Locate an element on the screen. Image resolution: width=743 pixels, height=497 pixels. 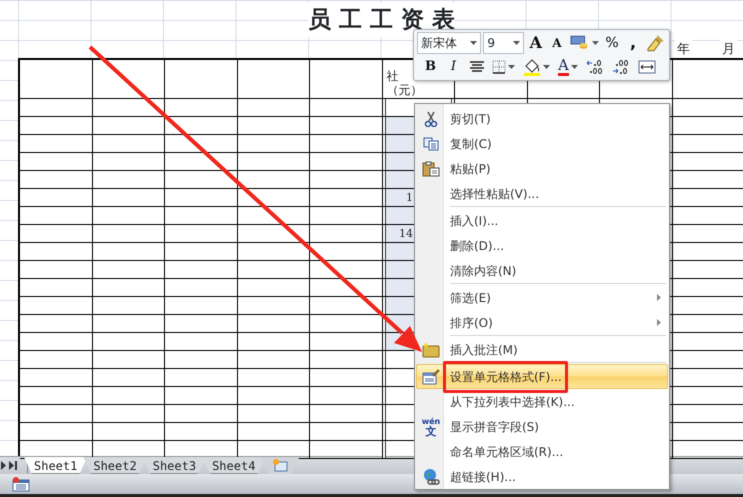
menu-item: 粘贴(P) is located at coordinates (542, 168).